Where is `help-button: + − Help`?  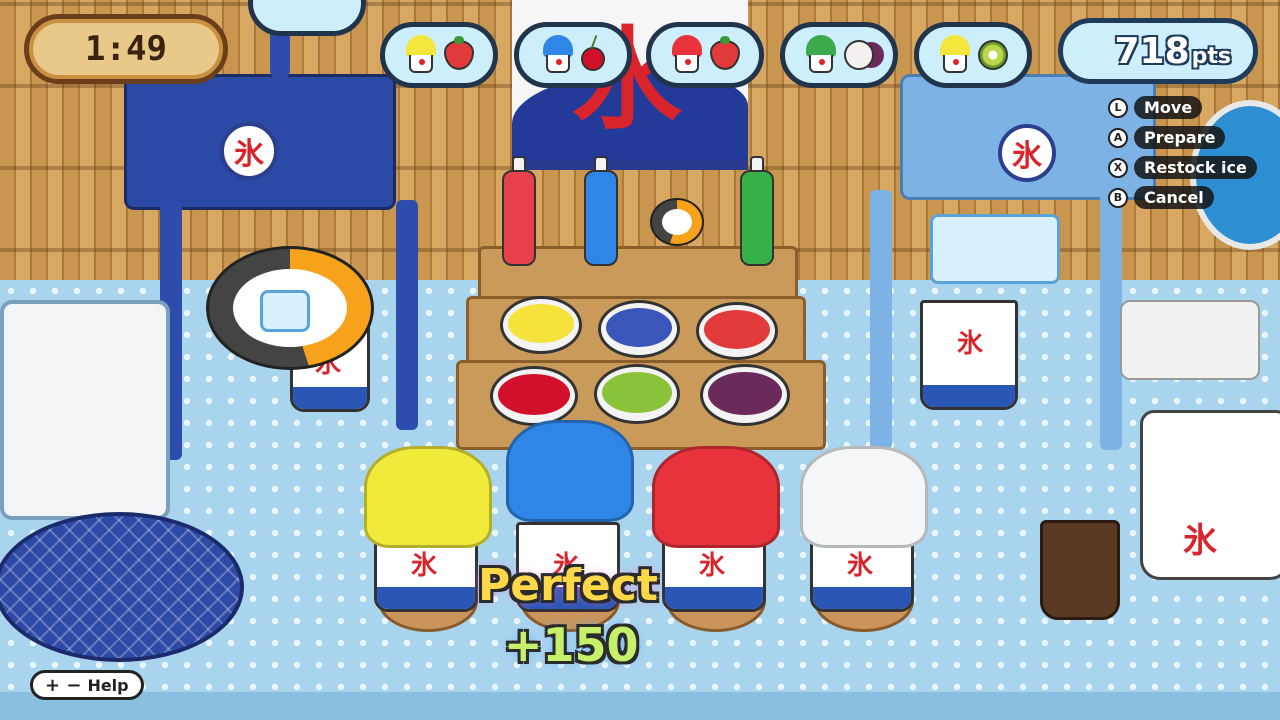 help-button: + − Help is located at coordinates (87, 685).